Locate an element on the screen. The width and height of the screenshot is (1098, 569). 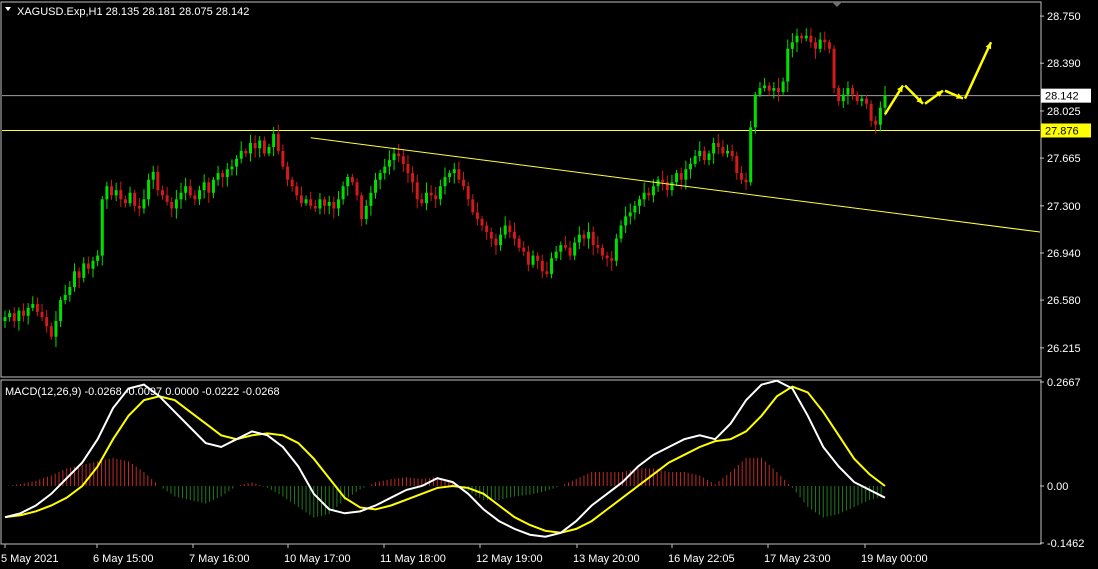
time-tick-label: 12 May 19:00 is located at coordinates (509, 559).